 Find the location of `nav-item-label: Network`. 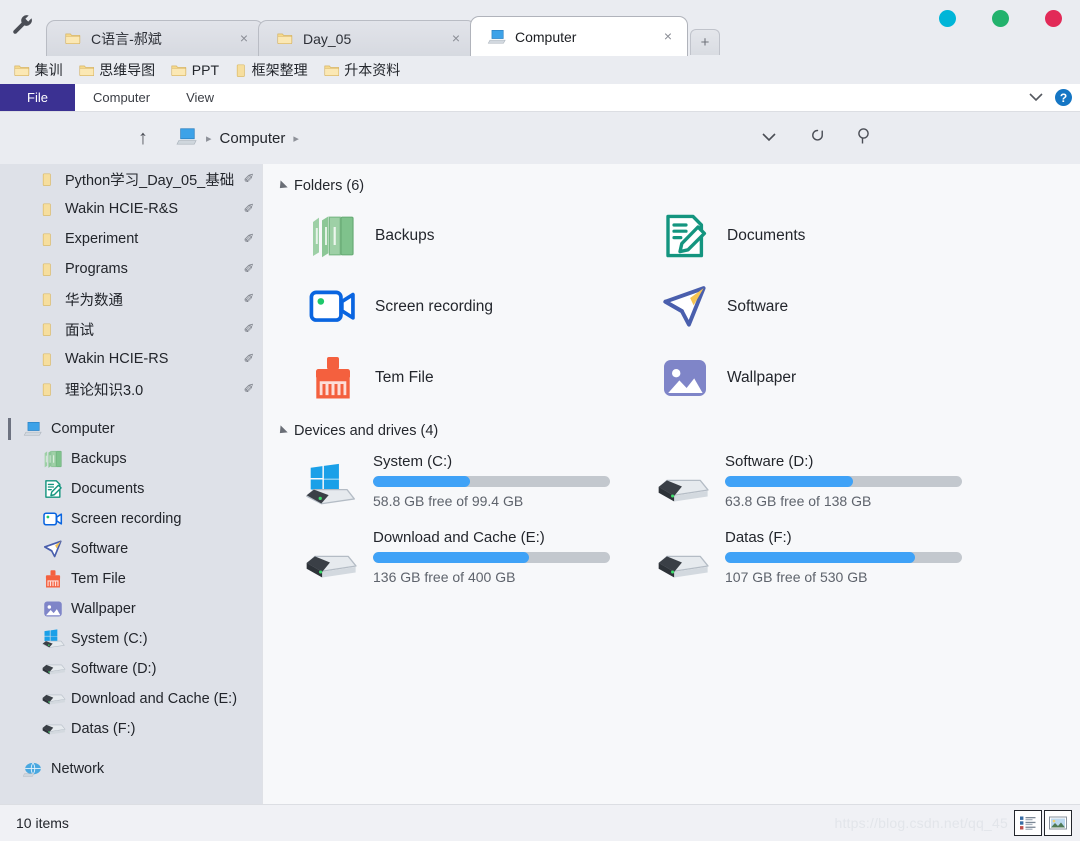

nav-item-label: Network is located at coordinates (78, 769).